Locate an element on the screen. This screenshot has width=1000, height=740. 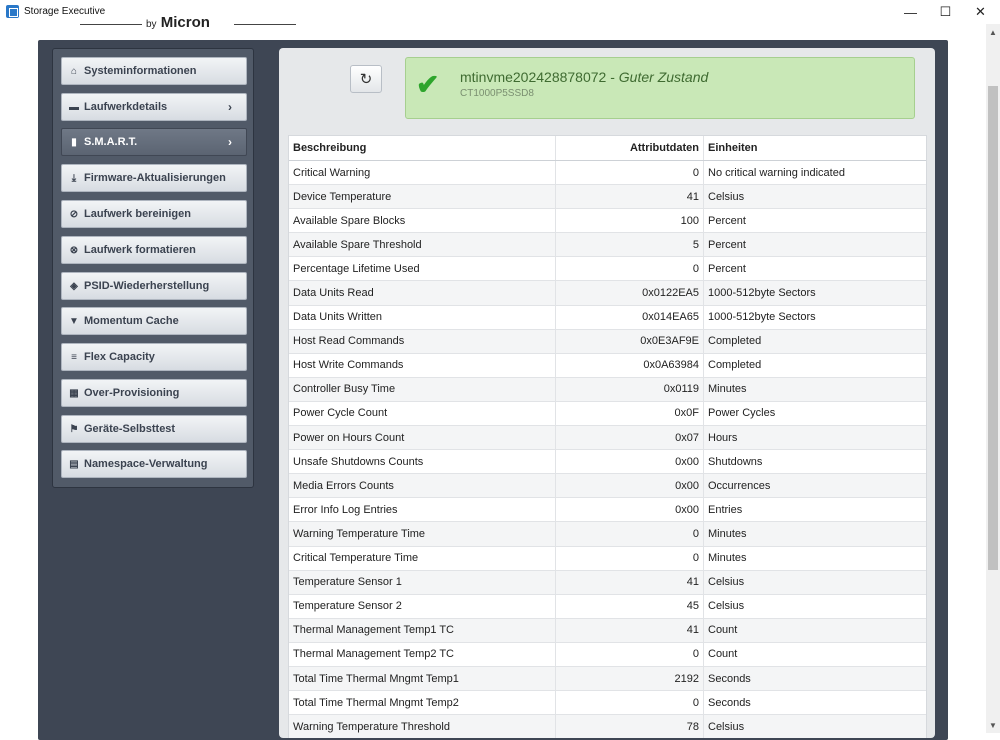
close-button: ✕ is located at coordinates (980, 12).